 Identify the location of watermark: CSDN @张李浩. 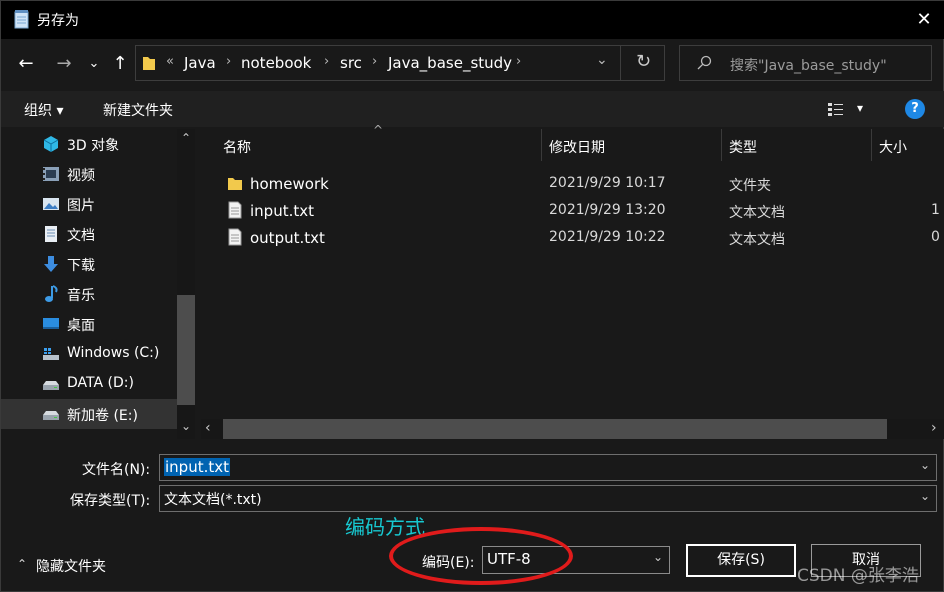
(858, 576).